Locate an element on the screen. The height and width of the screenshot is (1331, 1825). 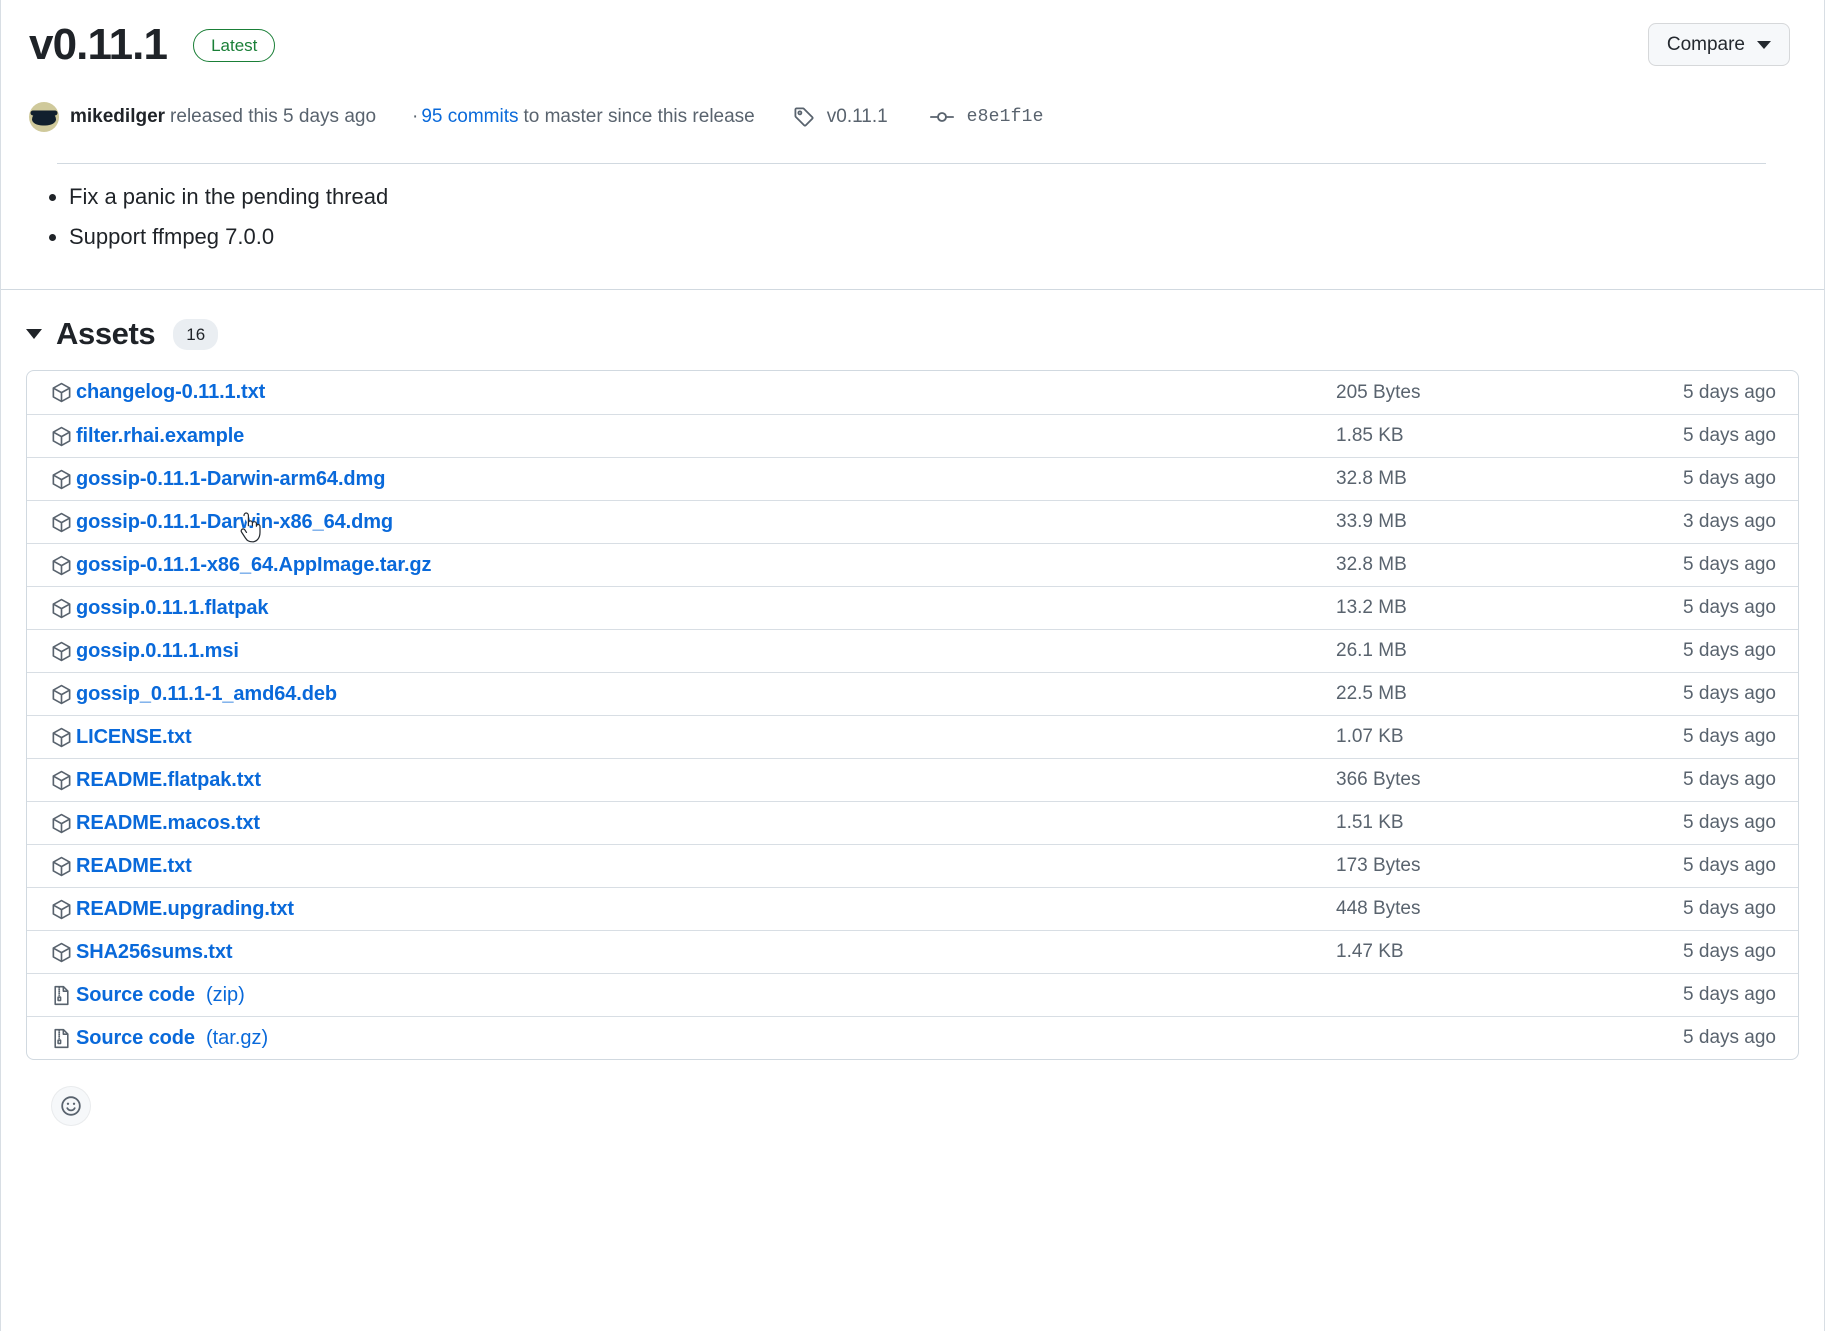
commits-link: 95 commits is located at coordinates (469, 117).